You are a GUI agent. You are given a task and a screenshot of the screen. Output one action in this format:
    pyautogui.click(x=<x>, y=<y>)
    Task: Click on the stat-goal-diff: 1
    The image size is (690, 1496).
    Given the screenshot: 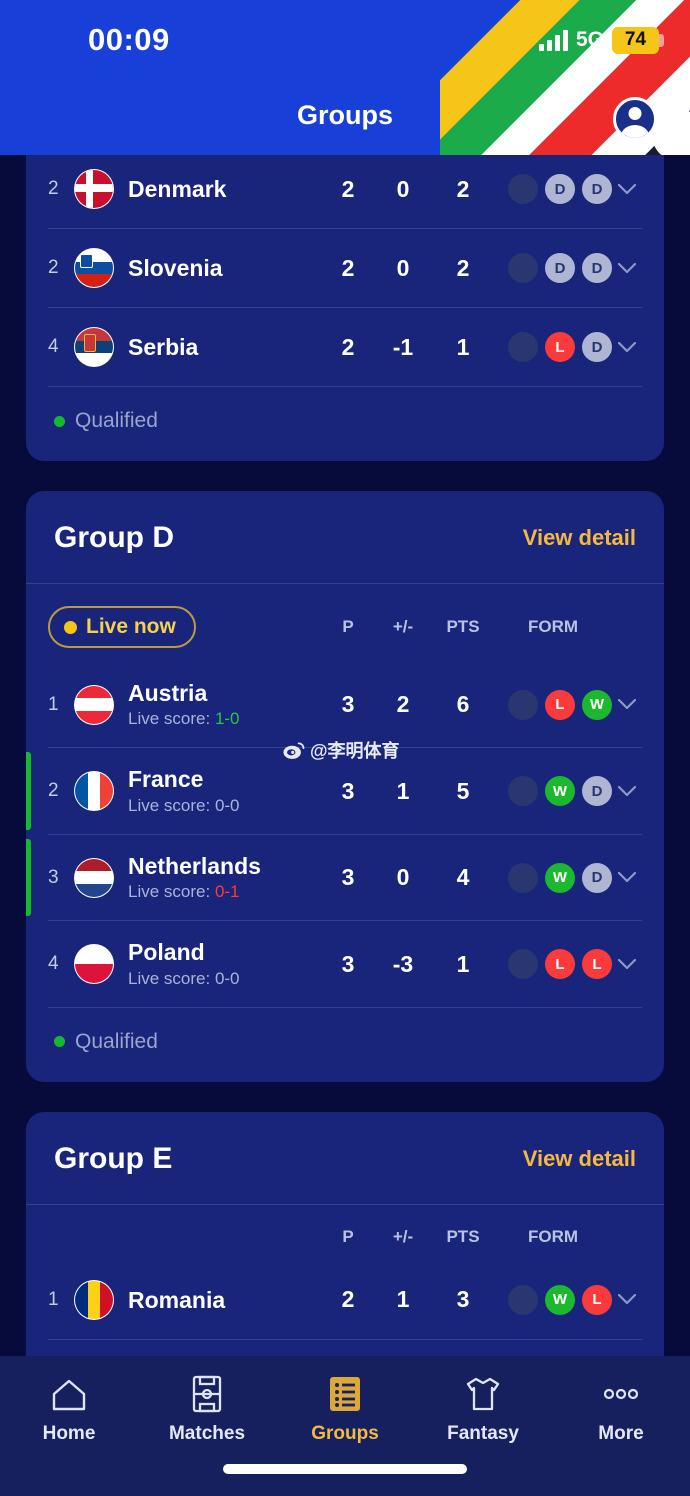 What is the action you would take?
    pyautogui.click(x=403, y=1299)
    